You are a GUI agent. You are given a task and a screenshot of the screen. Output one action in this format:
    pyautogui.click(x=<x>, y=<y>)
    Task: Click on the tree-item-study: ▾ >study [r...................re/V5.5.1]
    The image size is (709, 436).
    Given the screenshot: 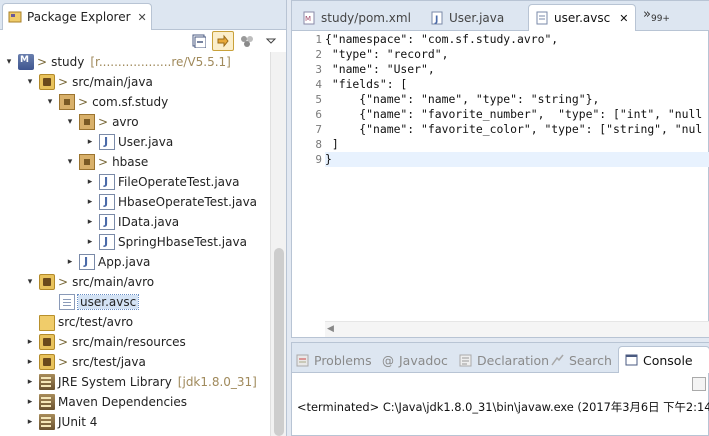 What is the action you would take?
    pyautogui.click(x=117, y=62)
    